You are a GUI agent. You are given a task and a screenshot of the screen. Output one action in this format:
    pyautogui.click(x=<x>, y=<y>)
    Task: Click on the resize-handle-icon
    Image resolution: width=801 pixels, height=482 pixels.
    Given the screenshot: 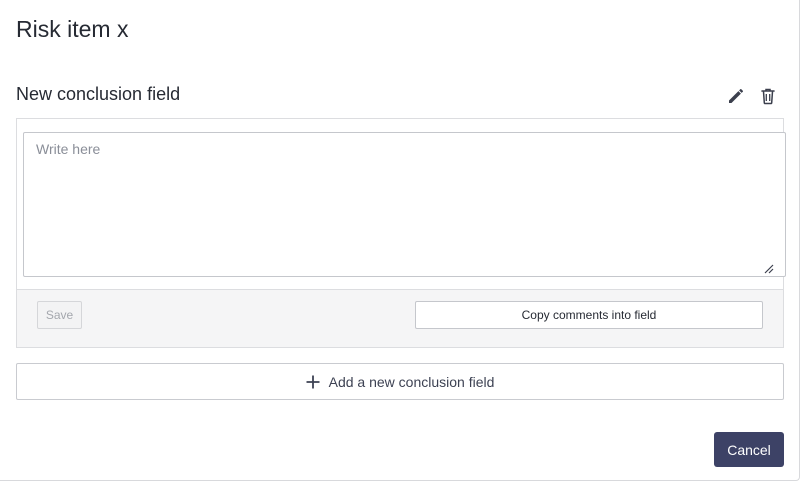 What is the action you would take?
    pyautogui.click(x=768, y=268)
    